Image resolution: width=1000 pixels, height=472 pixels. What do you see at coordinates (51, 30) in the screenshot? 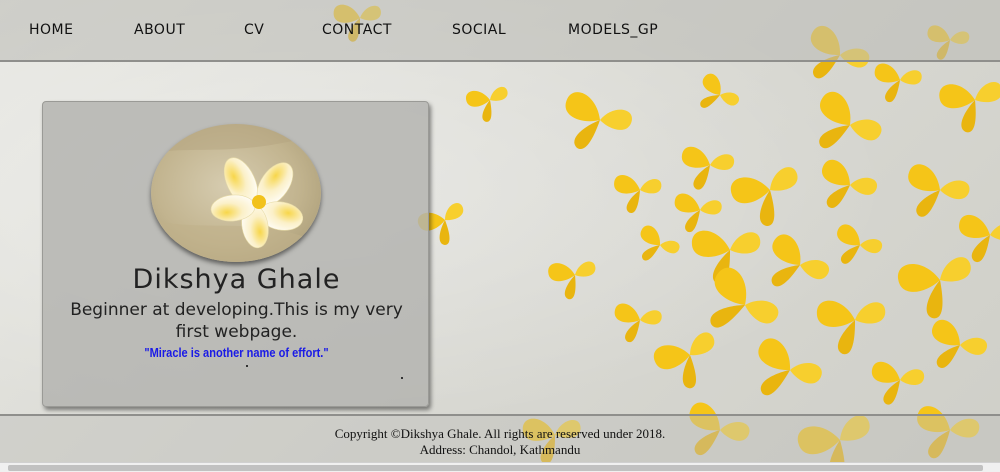
I see `nav-home-link: HOME` at bounding box center [51, 30].